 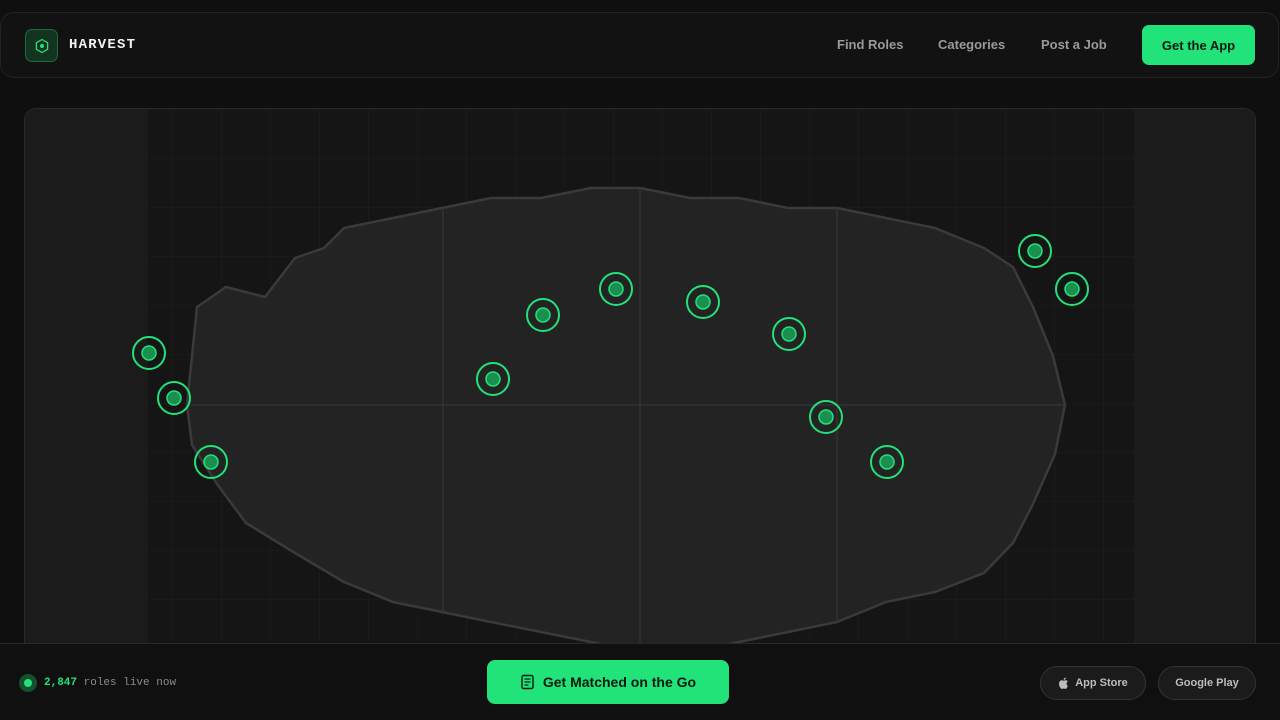 What do you see at coordinates (619, 682) in the screenshot?
I see `get-matched-label: Get Matched on the Go` at bounding box center [619, 682].